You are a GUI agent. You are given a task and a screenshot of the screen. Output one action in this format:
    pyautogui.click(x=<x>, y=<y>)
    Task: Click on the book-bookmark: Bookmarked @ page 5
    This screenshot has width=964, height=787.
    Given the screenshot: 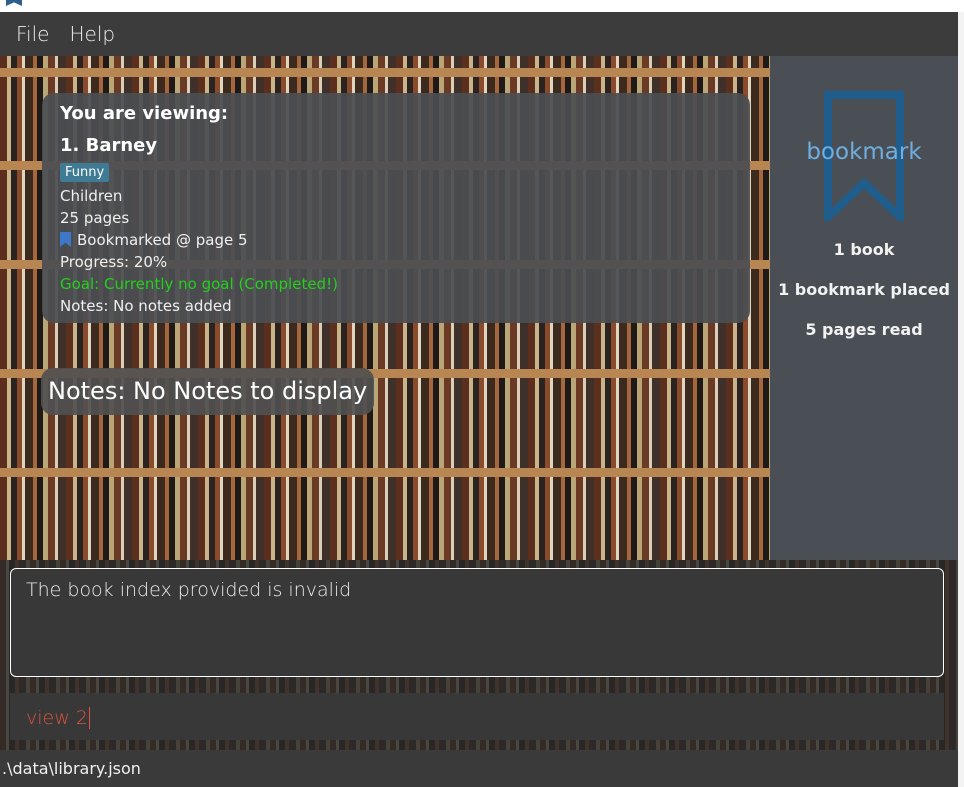 What is the action you would take?
    pyautogui.click(x=154, y=240)
    